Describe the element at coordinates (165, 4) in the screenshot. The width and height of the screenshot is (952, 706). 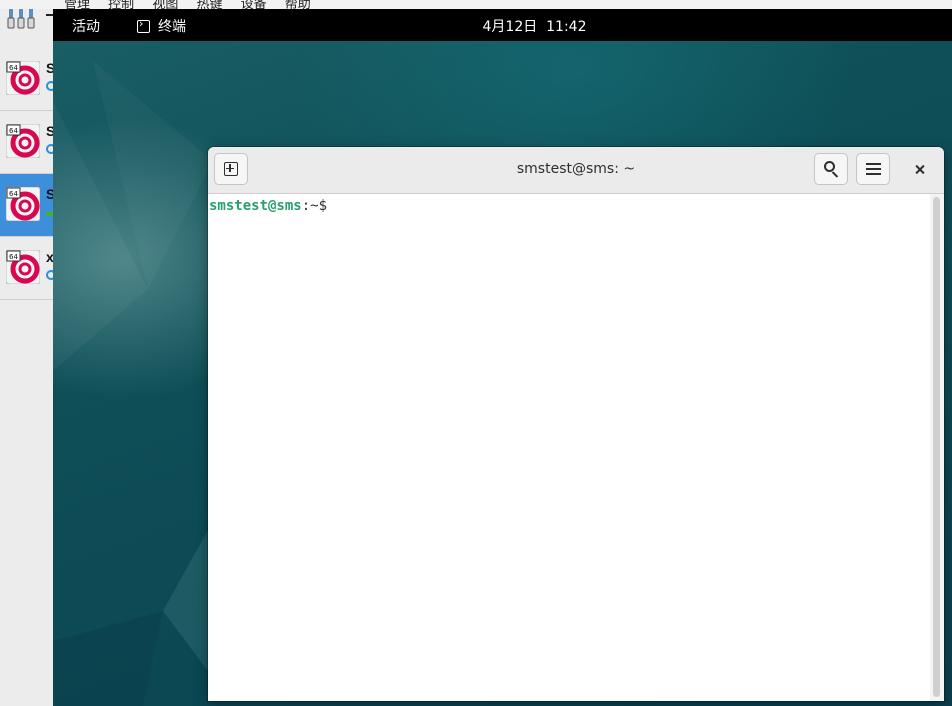
I see `menu-view: 视图` at that location.